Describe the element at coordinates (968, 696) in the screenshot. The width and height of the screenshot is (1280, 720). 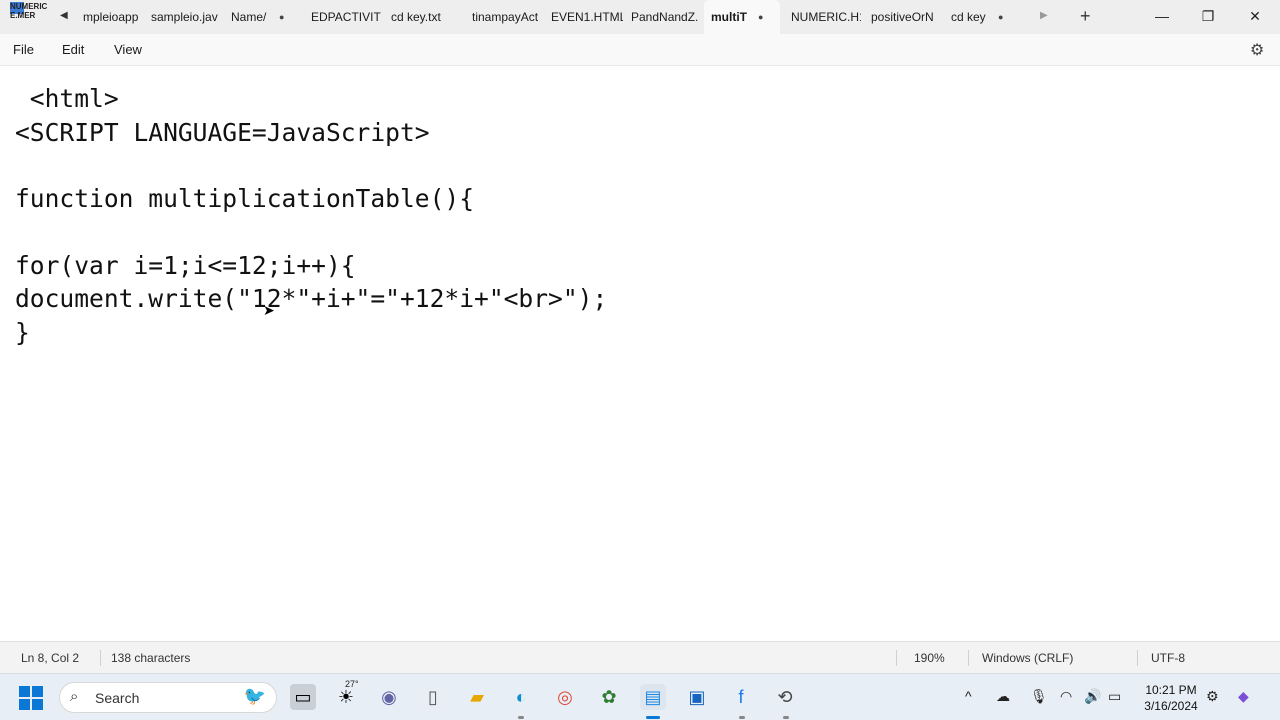
I see `tray-overflow-chevron-icon: ^` at that location.